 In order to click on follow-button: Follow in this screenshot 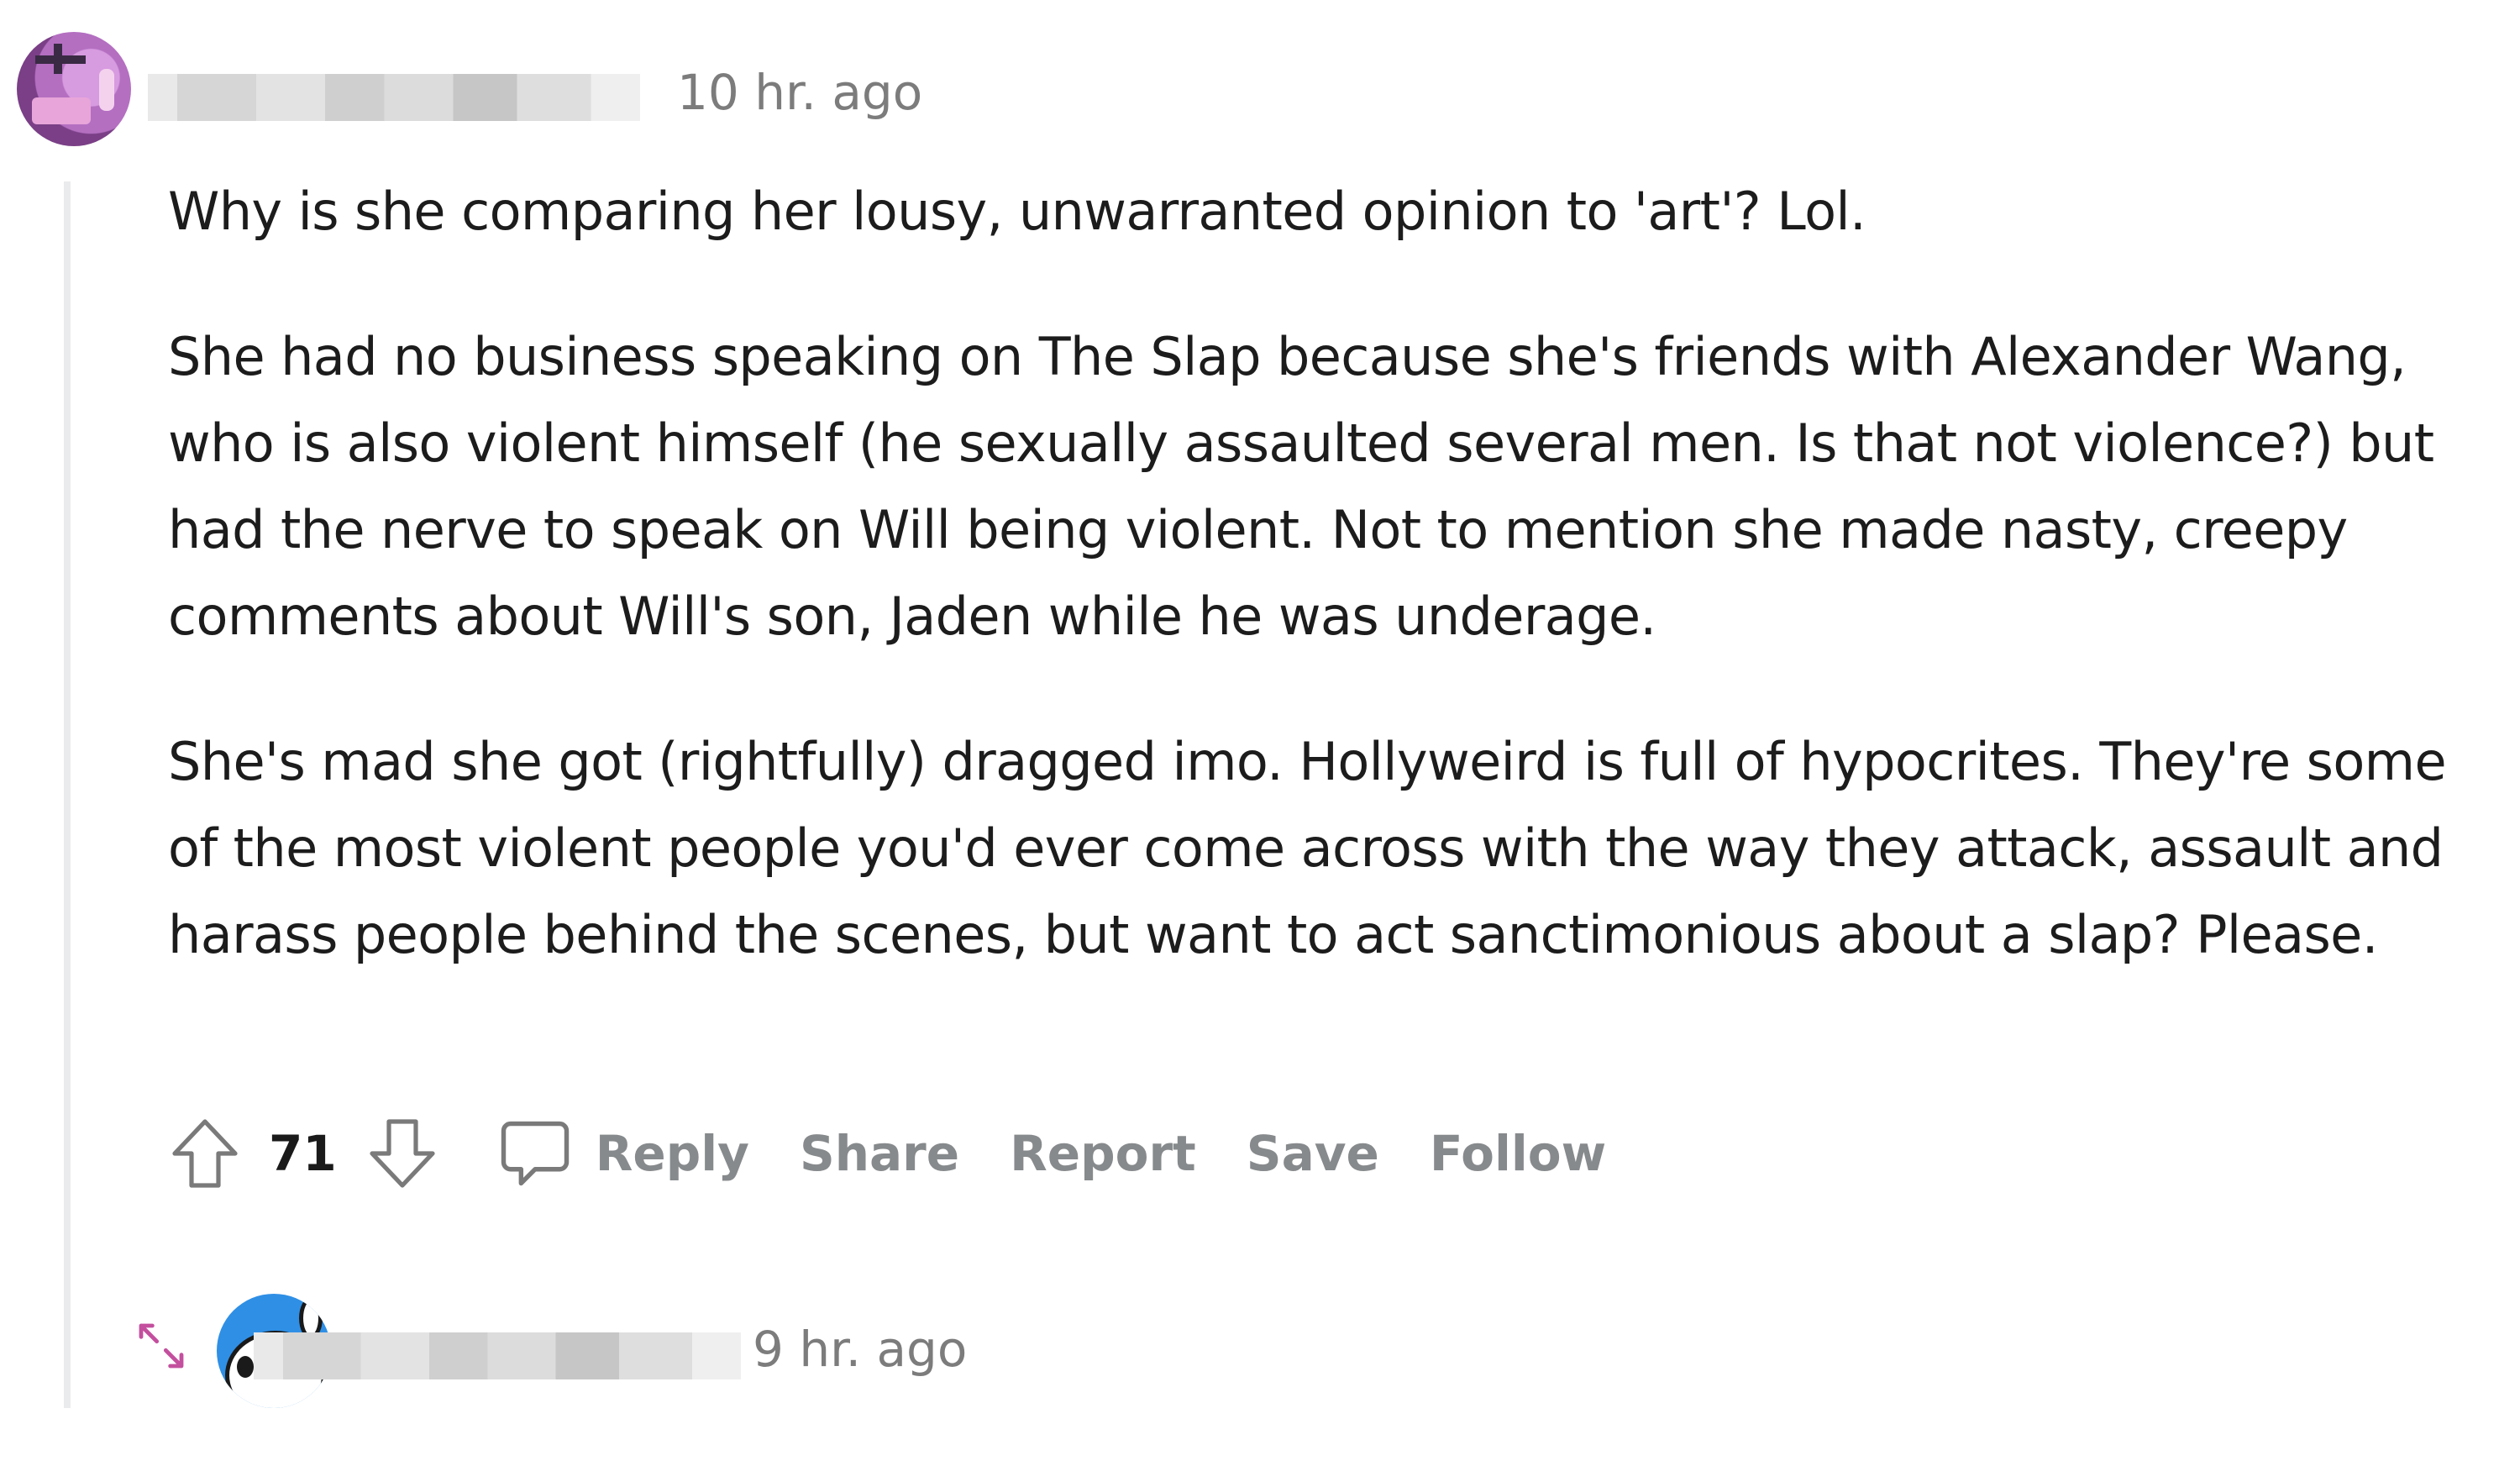, I will do `click(1518, 1153)`.